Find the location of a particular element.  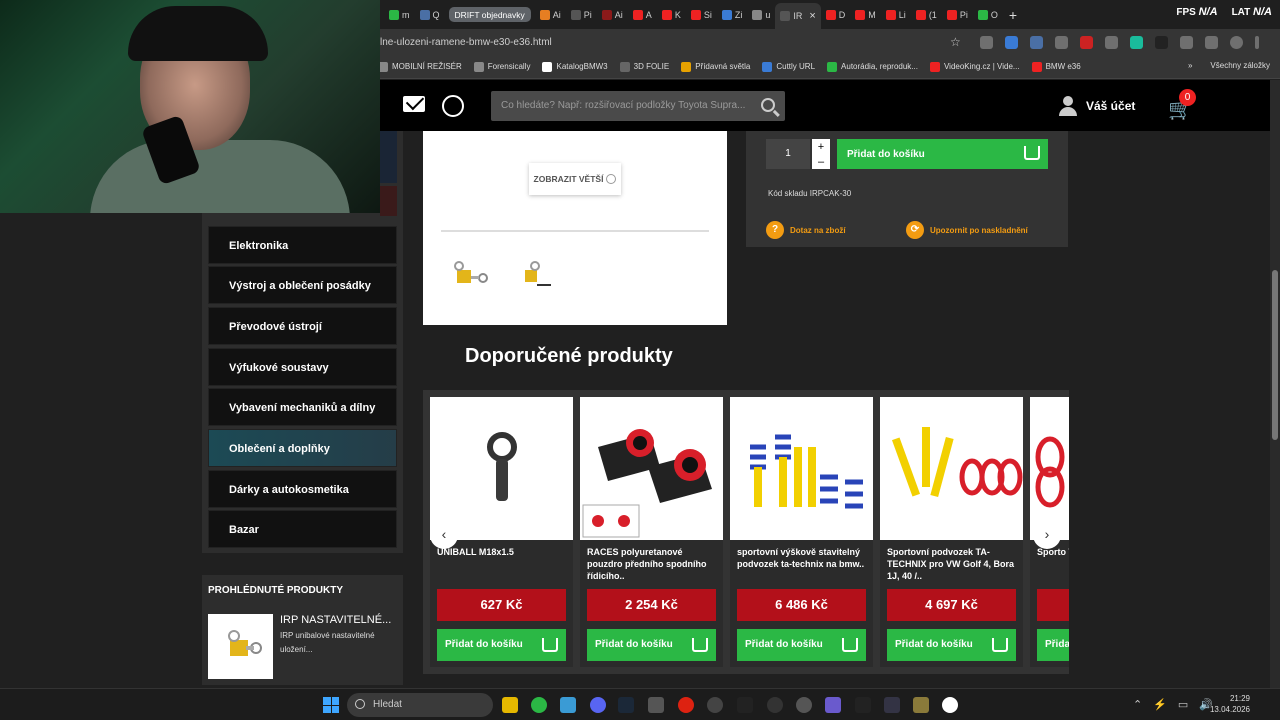

bookmark-item: 3D FOLIE is located at coordinates (644, 66).